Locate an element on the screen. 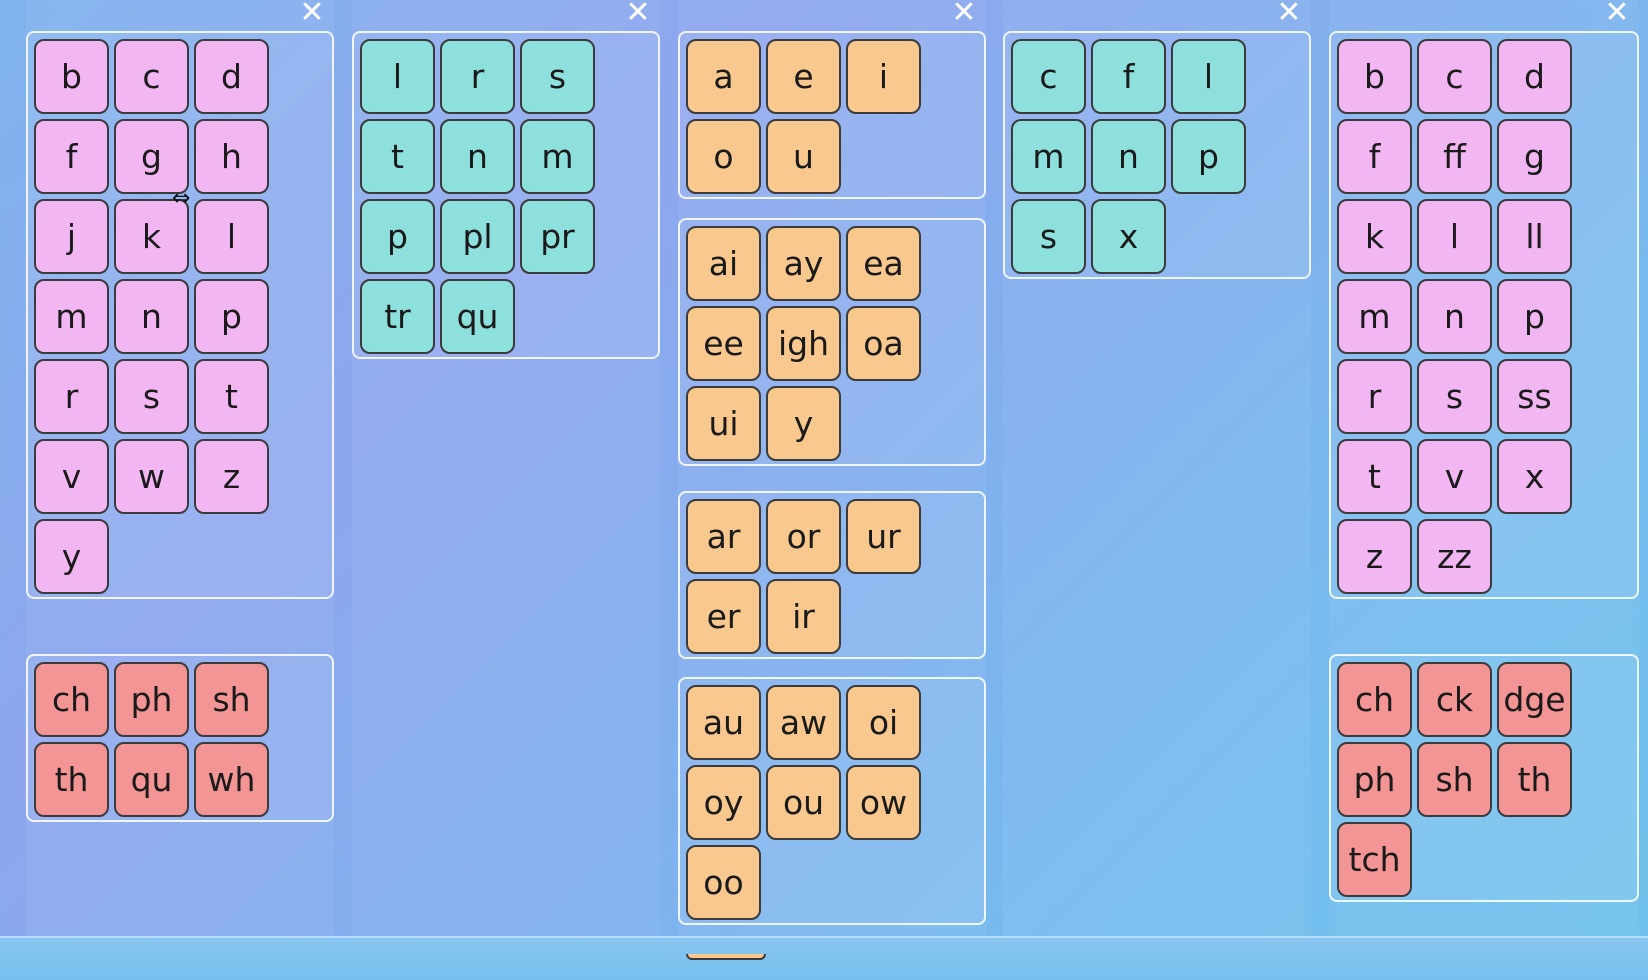 This screenshot has width=1648, height=980. letter-tile: ea is located at coordinates (883, 263).